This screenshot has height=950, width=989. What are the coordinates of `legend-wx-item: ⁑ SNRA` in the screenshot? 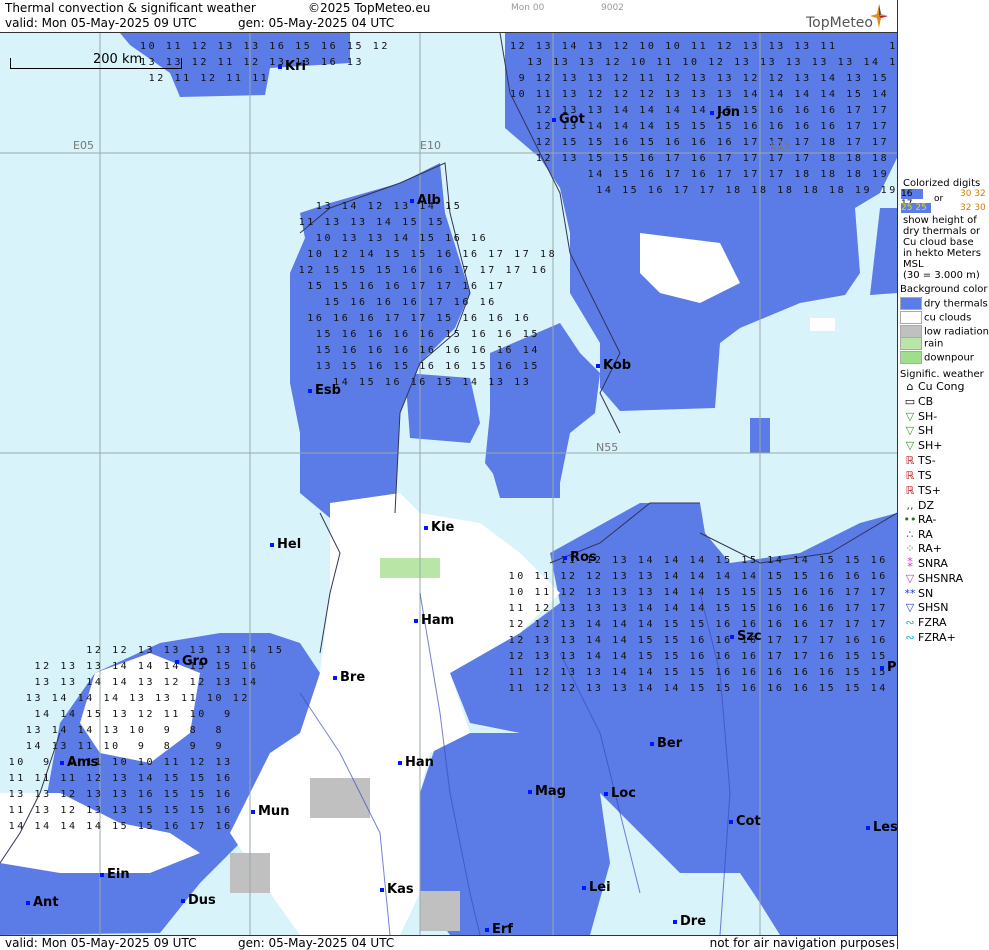 It's located at (925, 564).